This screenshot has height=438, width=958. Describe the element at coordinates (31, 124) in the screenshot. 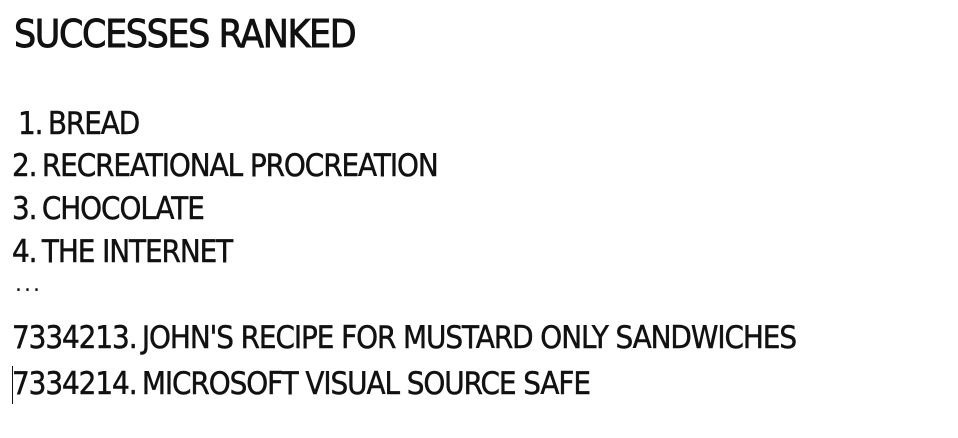

I see `rank-number: 1.` at that location.